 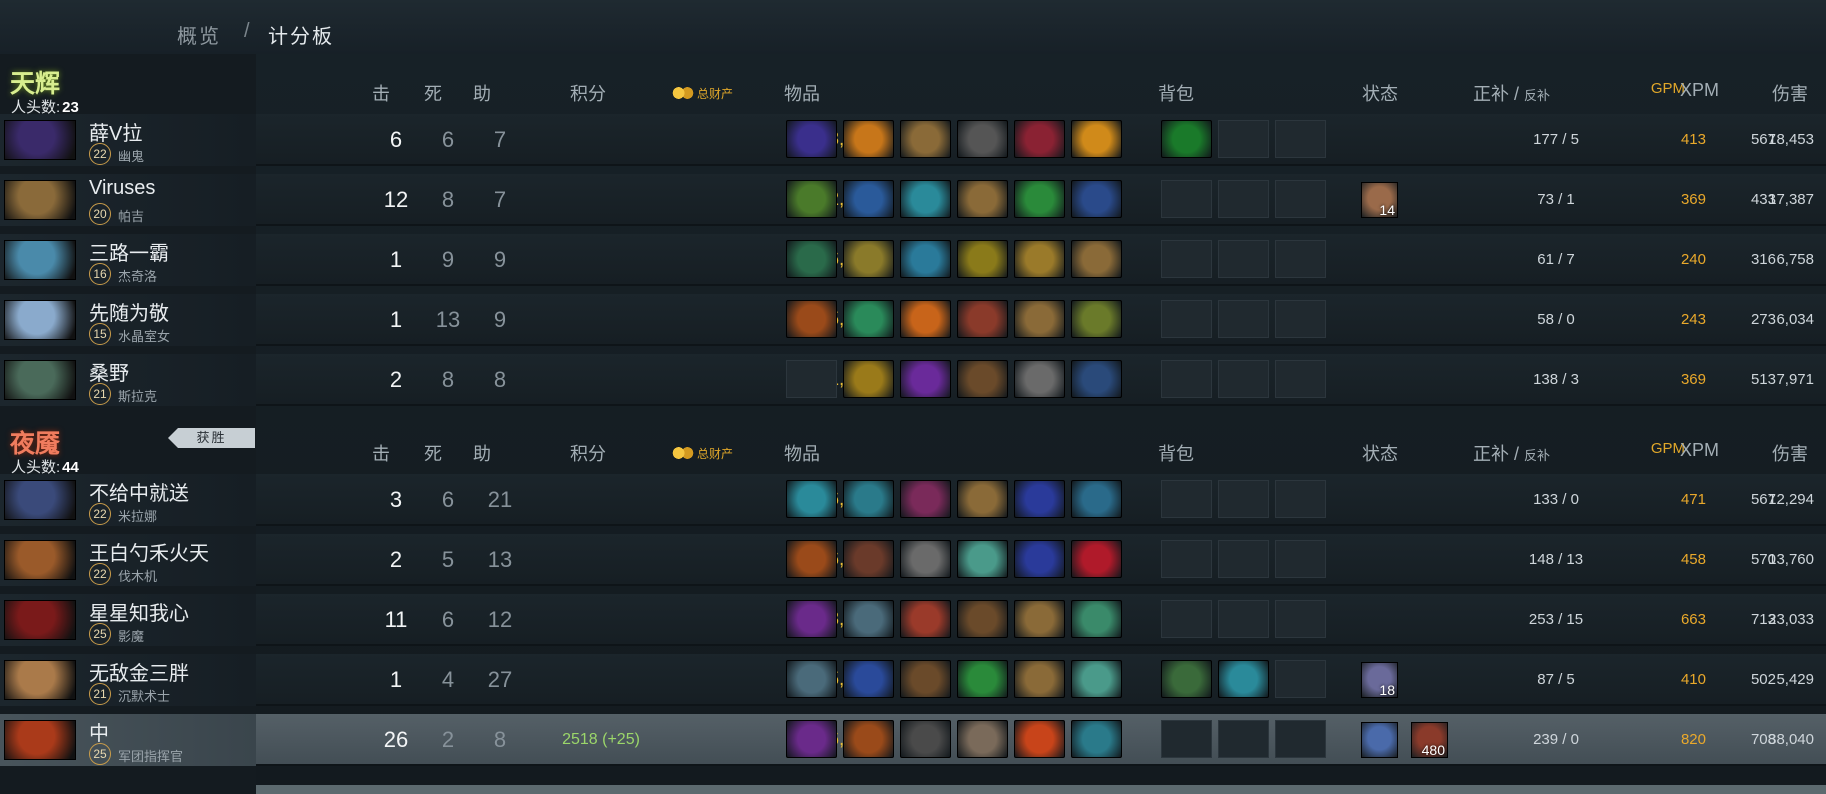 What do you see at coordinates (1379, 740) in the screenshot?
I see `status-buff-icon` at bounding box center [1379, 740].